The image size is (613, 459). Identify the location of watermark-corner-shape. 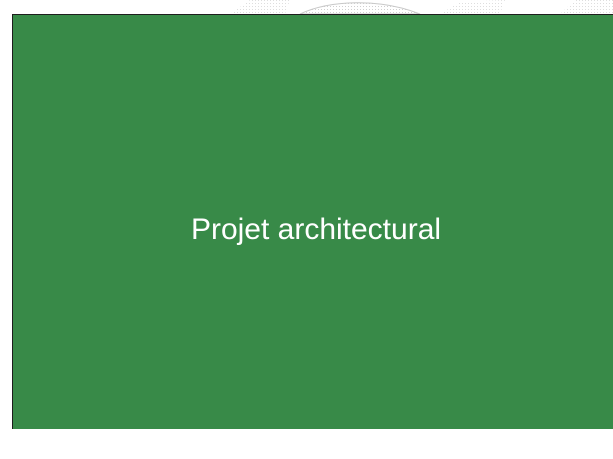
(586, 7).